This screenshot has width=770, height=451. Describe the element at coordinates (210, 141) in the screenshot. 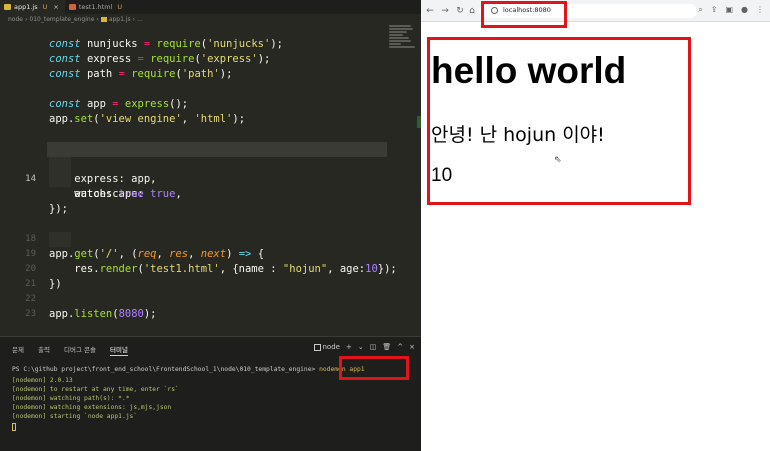

I see `code-line: nunjucks.configure('template', {` at that location.